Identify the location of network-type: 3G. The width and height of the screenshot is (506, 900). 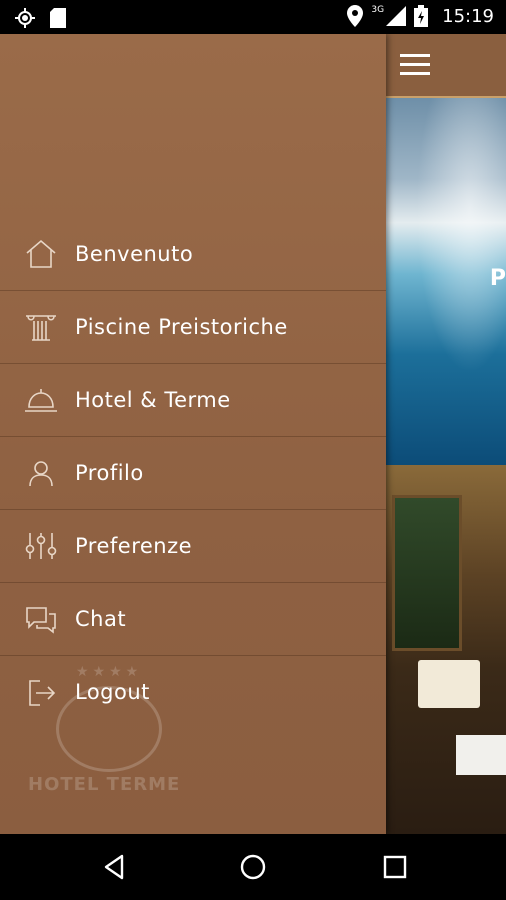
(378, 10).